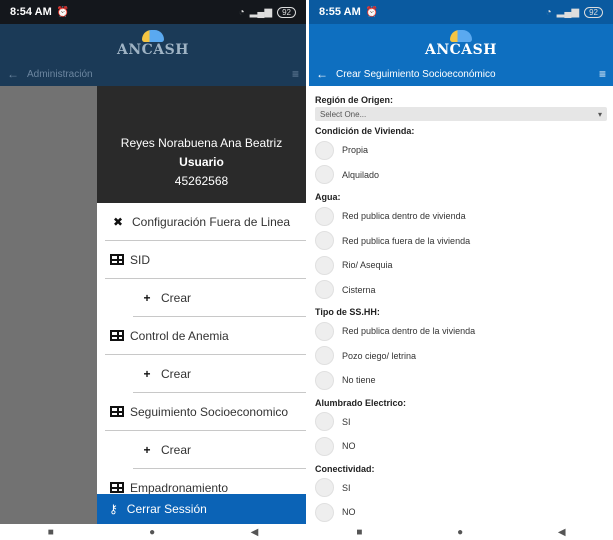  Describe the element at coordinates (201, 222) in the screenshot. I see `menu-item-configuracion: ✖ Configuración Fuera de Linea` at that location.